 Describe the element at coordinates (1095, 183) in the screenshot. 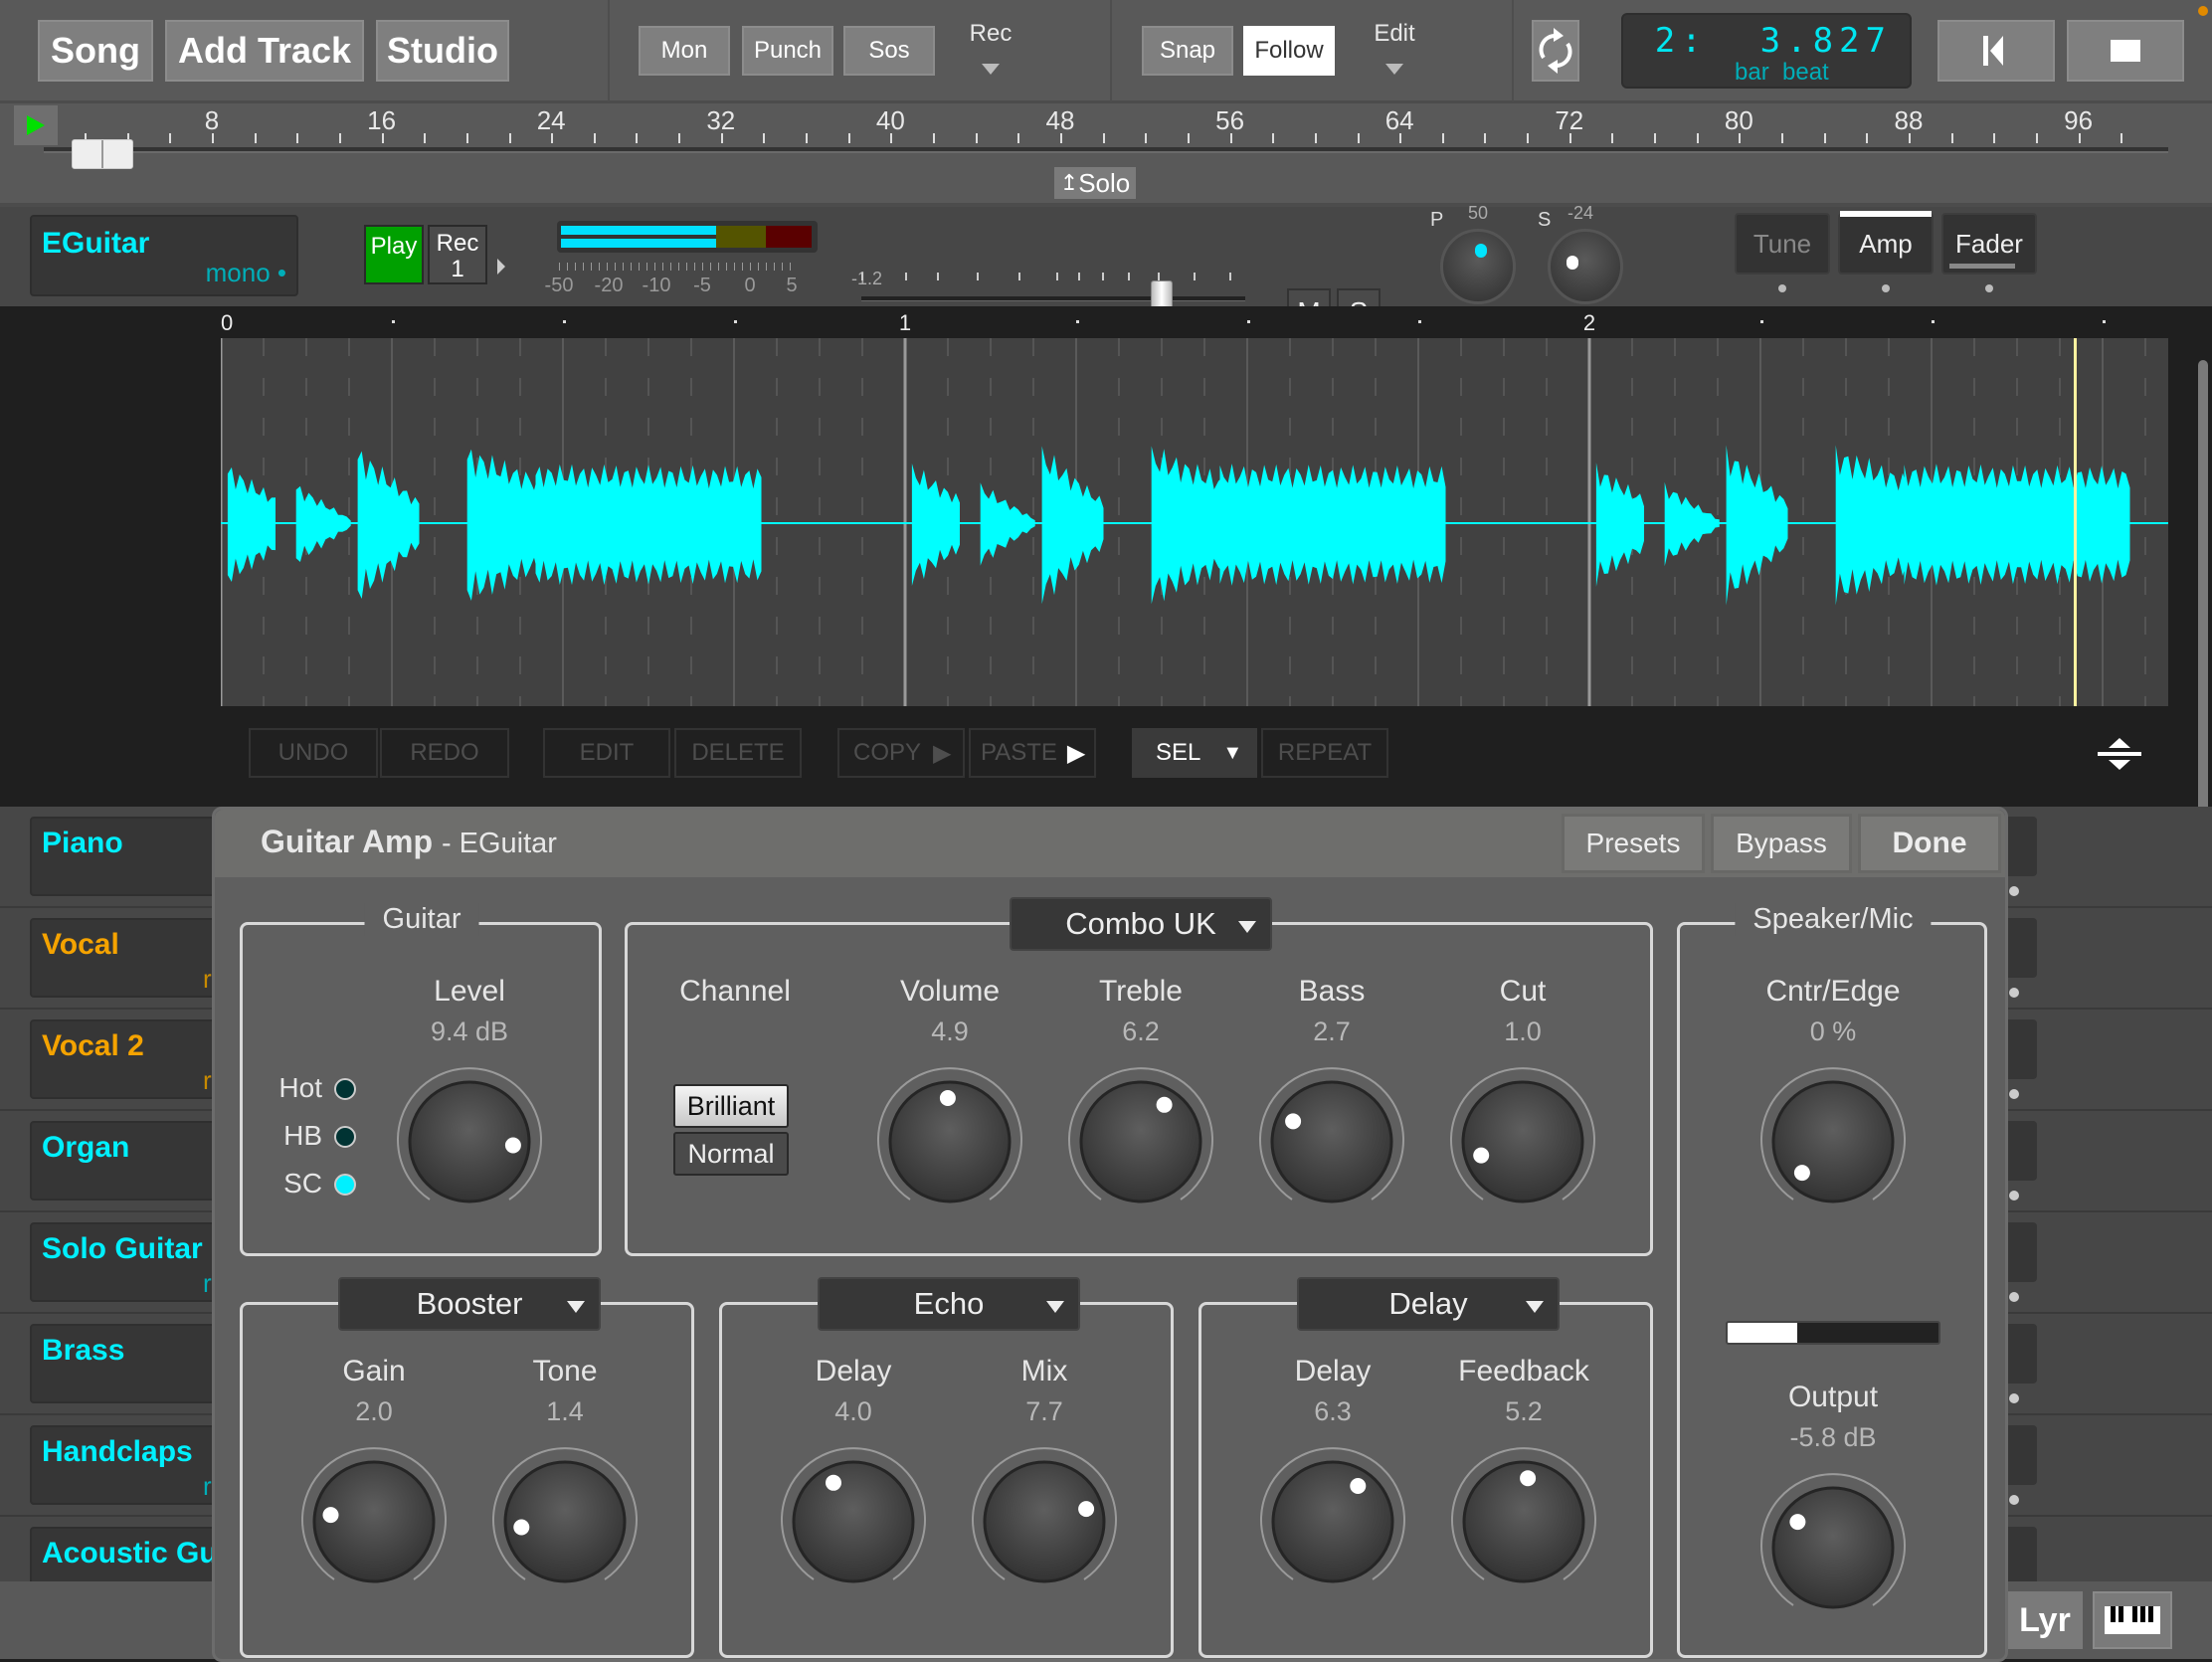

I see `solo-track-button: ↥ Solo` at that location.